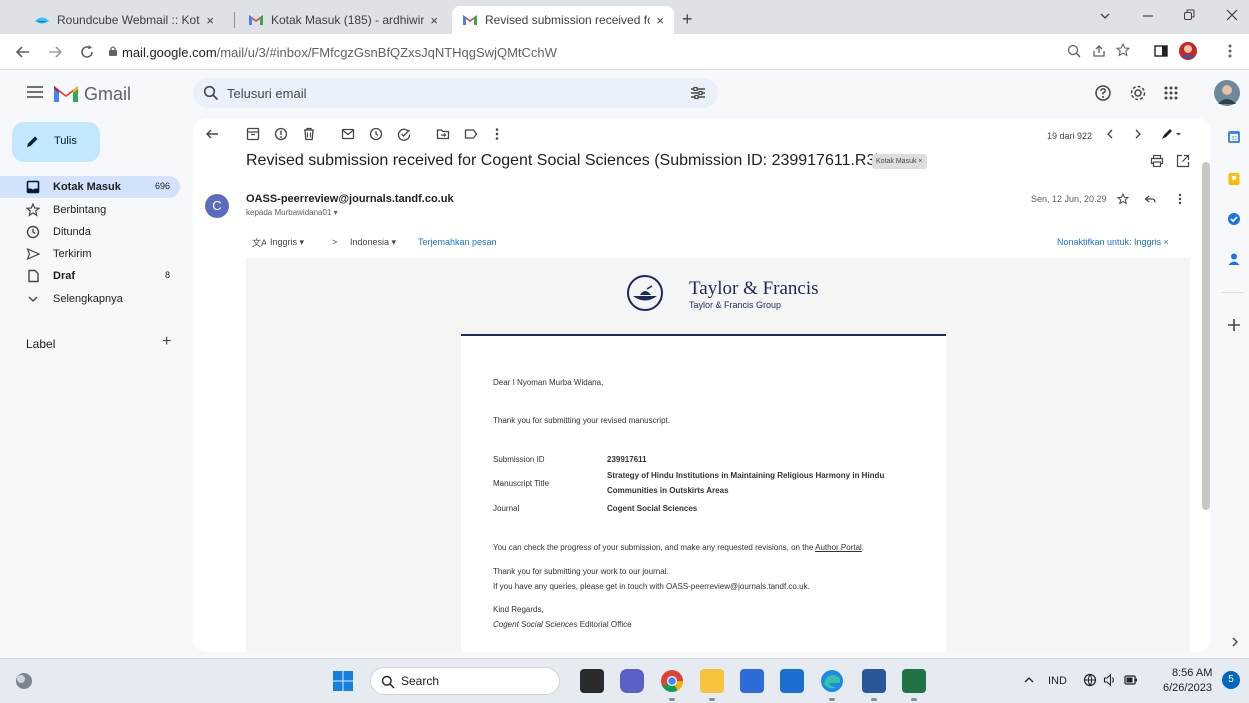 This screenshot has height=703, width=1249. What do you see at coordinates (1227, 93) in the screenshot?
I see `account-avatar-icon` at bounding box center [1227, 93].